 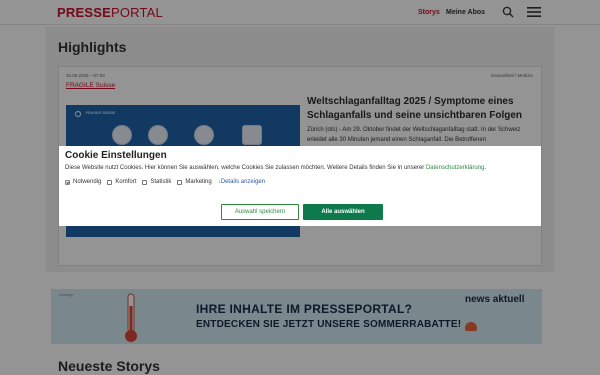 What do you see at coordinates (180, 182) in the screenshot?
I see `checkbox-marketing` at bounding box center [180, 182].